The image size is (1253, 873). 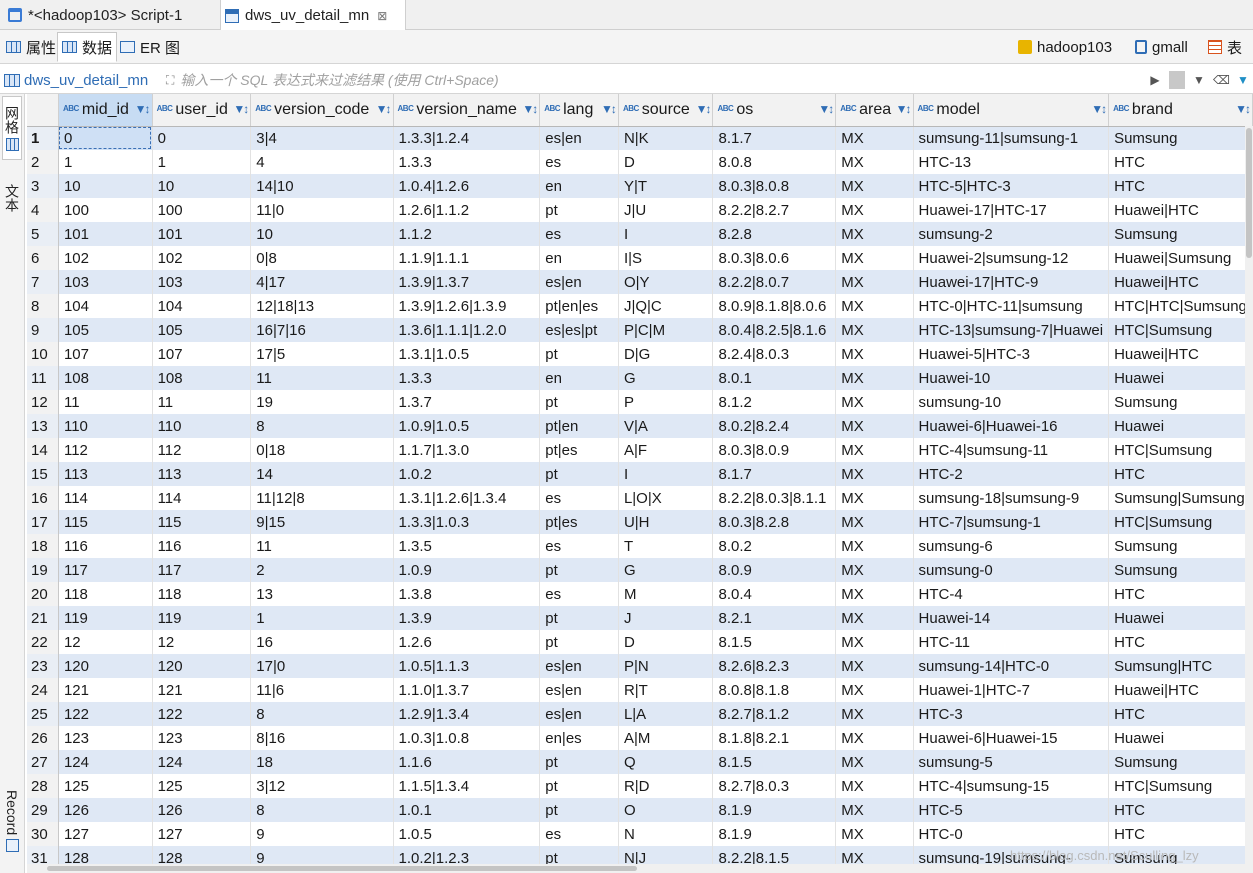 What do you see at coordinates (1011, 690) in the screenshot?
I see `cell-model: Huawei-1|HTC-7` at bounding box center [1011, 690].